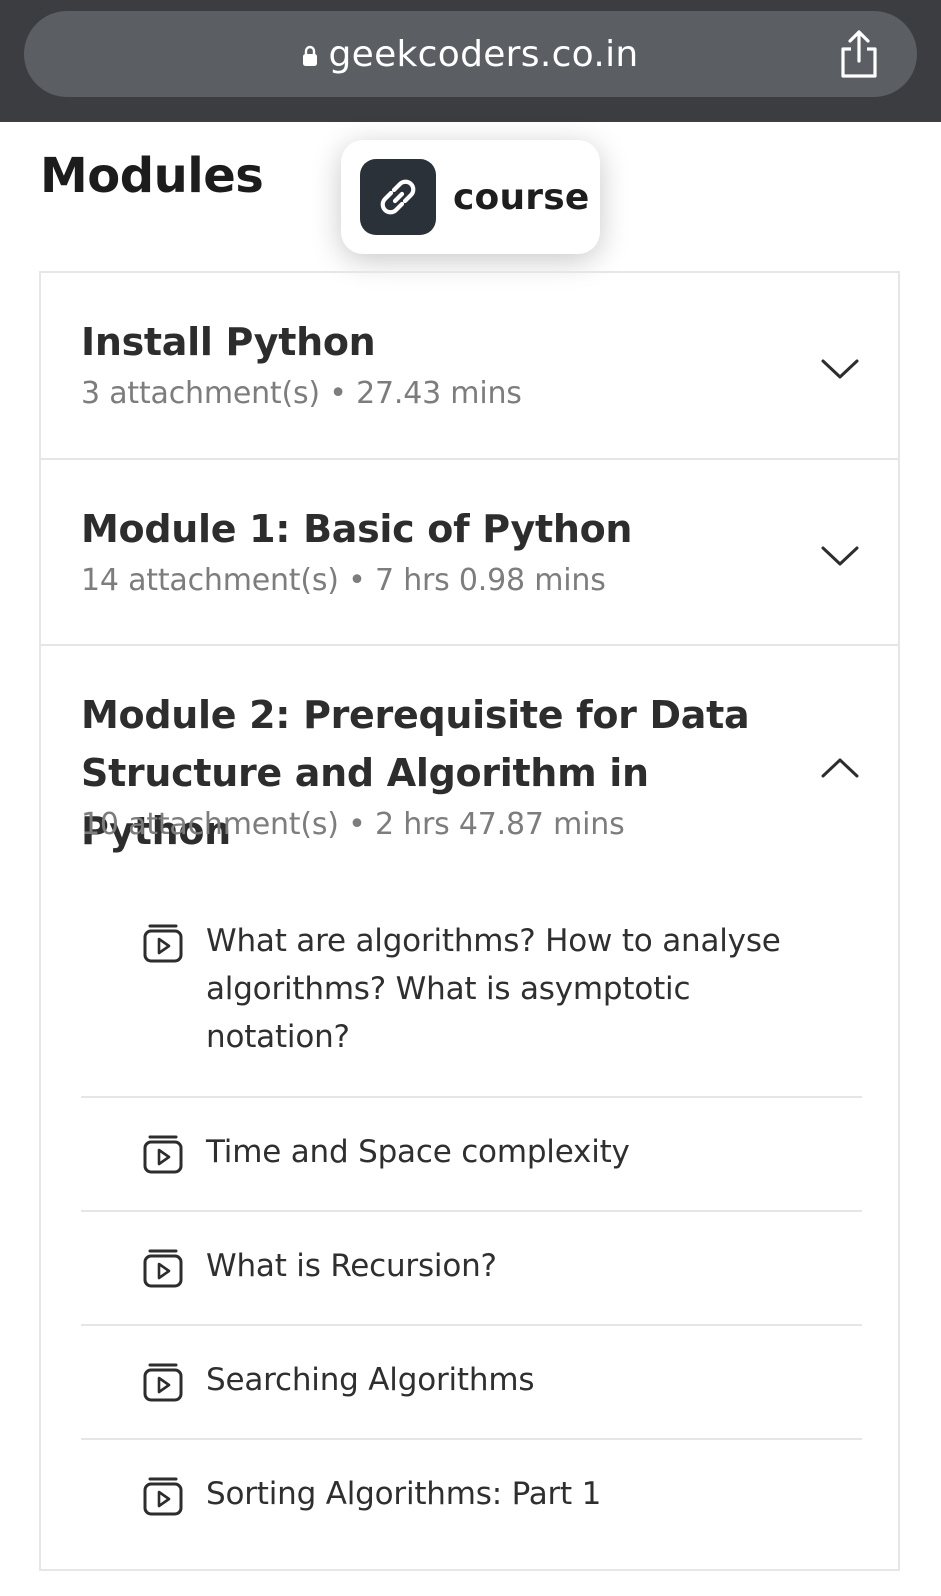 This screenshot has height=1596, width=941. Describe the element at coordinates (398, 197) in the screenshot. I see `link-icon` at that location.